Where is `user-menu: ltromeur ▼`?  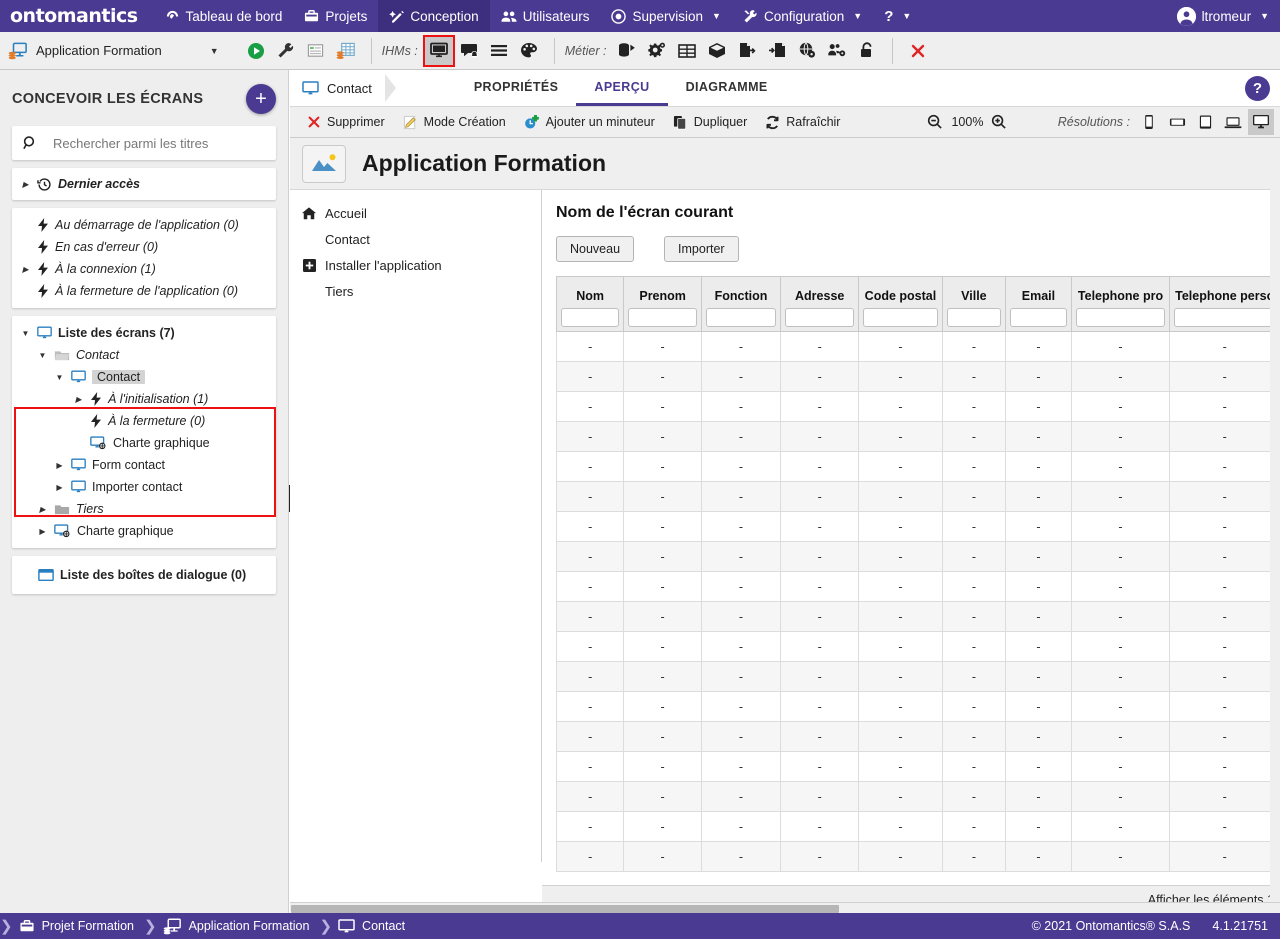 user-menu: ltromeur ▼ is located at coordinates (1223, 16).